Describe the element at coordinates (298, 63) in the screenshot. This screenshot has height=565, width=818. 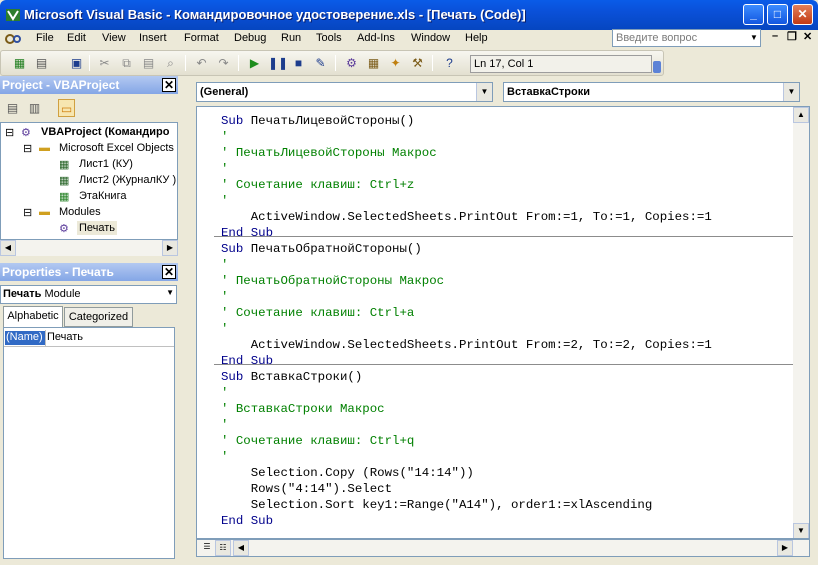
I see `reset-icon: ■` at that location.